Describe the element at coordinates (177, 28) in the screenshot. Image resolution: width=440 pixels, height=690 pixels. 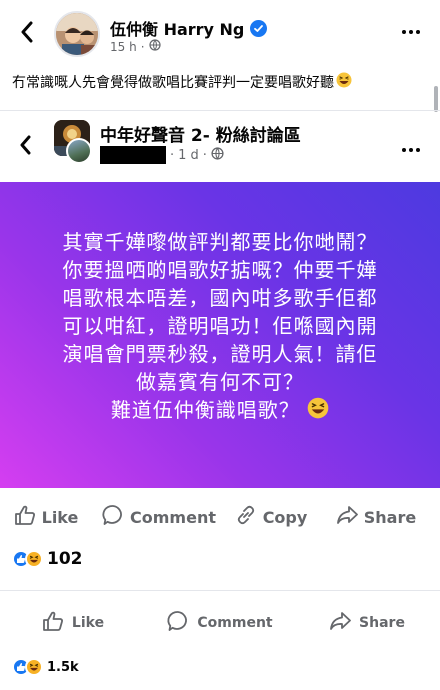
I see `author-name-text: 伍仲衡 Harry Ng` at that location.